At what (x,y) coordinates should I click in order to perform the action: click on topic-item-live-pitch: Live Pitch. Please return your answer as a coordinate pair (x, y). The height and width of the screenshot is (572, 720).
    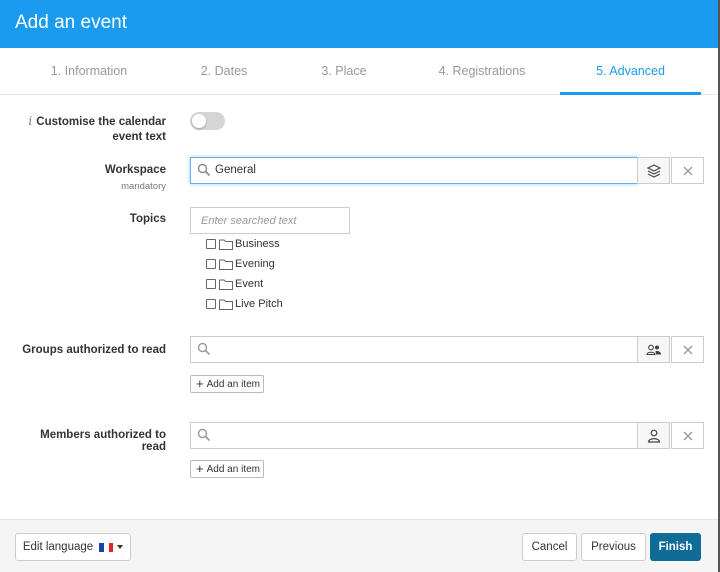
    Looking at the image, I should click on (244, 304).